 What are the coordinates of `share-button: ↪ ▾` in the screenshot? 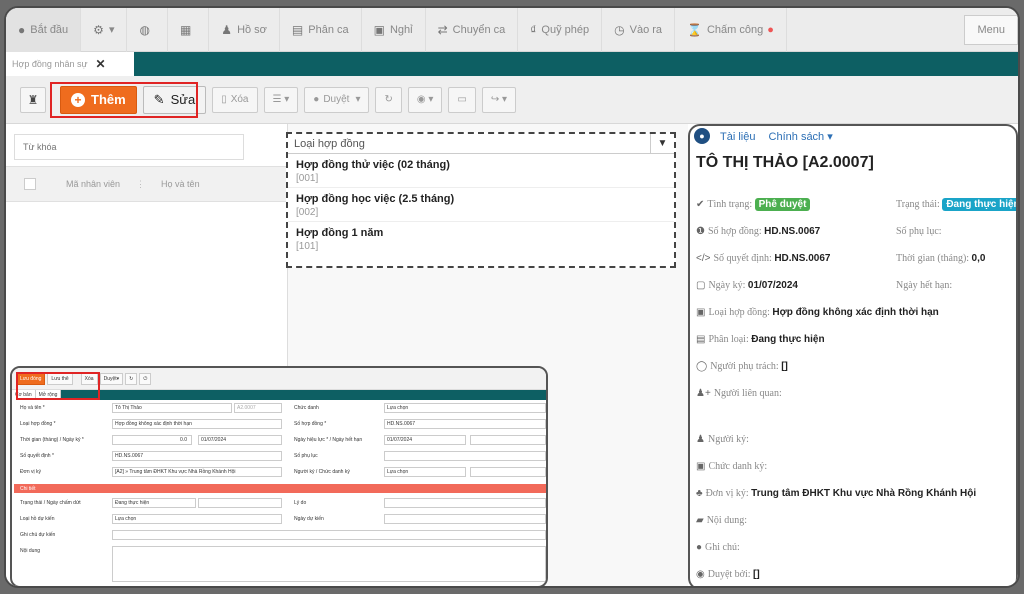 It's located at (499, 99).